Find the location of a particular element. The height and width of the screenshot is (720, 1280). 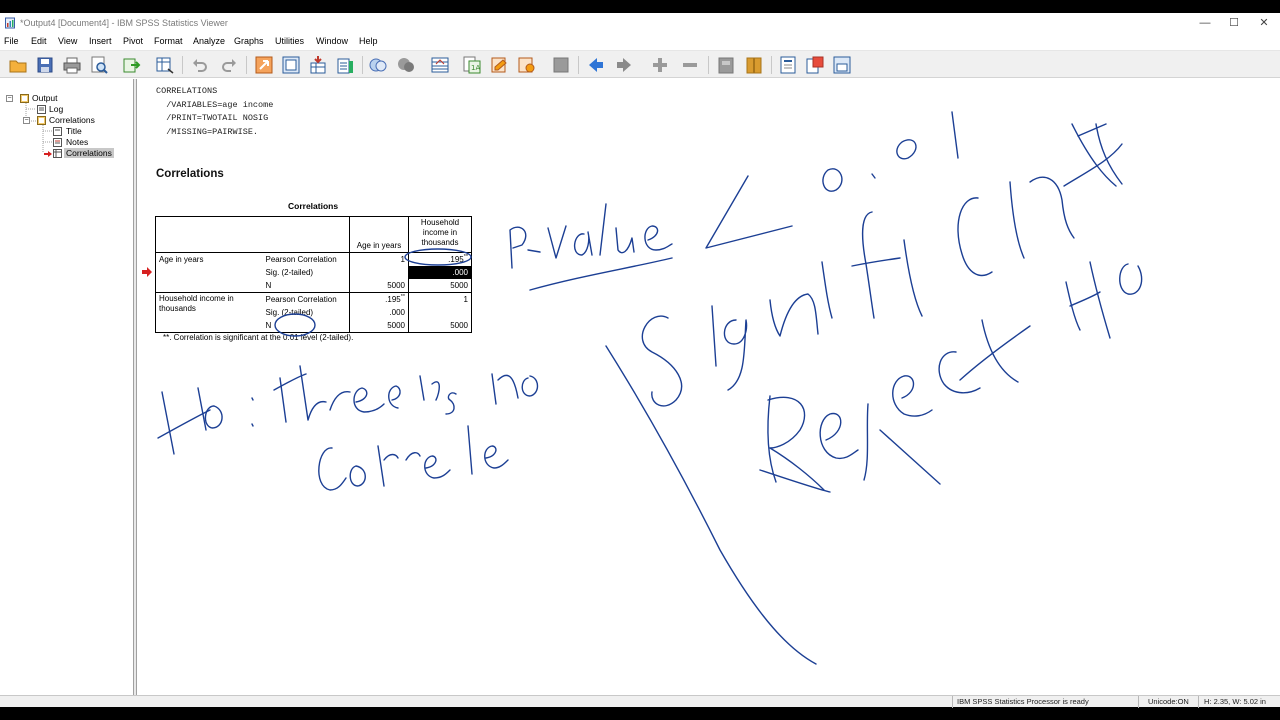

variables-icon is located at coordinates (318, 65).